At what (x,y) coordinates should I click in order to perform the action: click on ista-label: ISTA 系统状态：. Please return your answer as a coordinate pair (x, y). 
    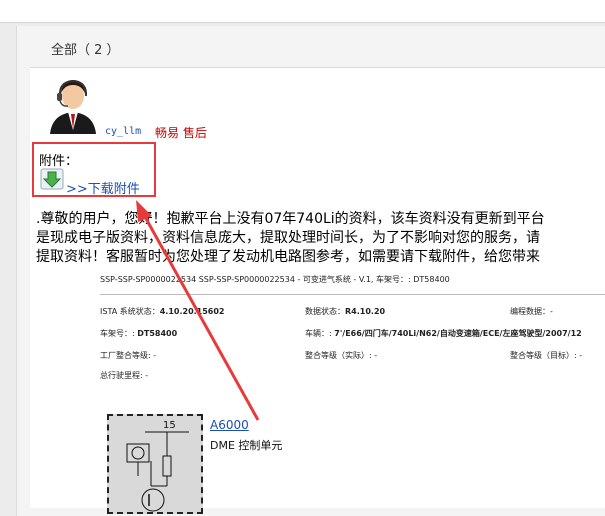
    Looking at the image, I should click on (130, 311).